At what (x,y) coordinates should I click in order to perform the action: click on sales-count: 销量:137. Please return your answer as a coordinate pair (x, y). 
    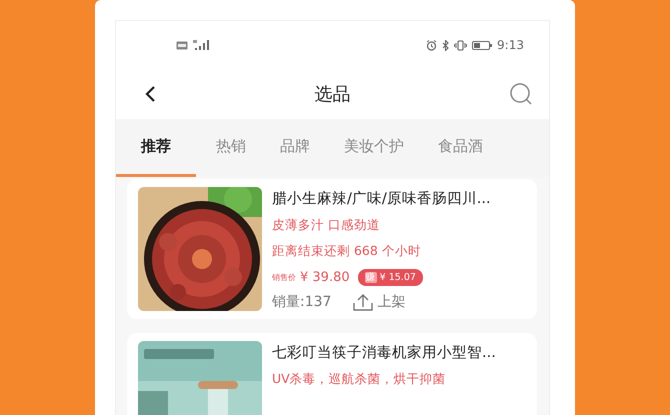
    Looking at the image, I should click on (302, 302).